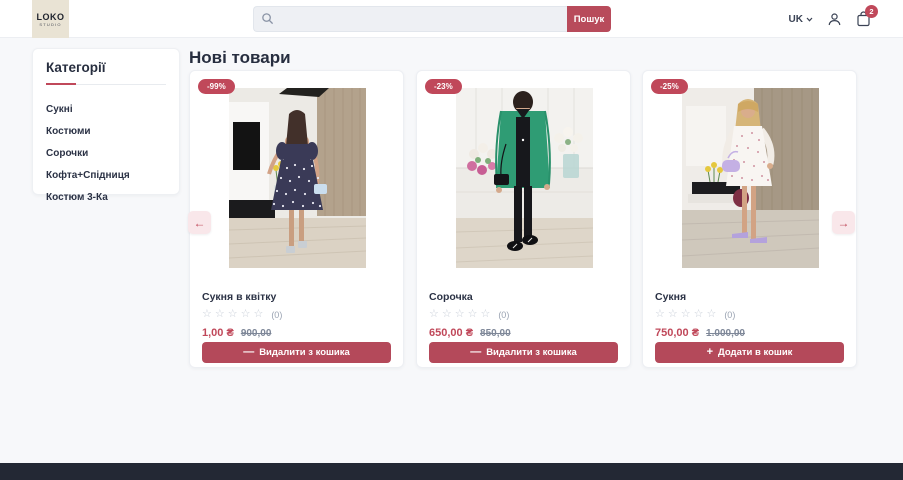  What do you see at coordinates (76, 67) in the screenshot?
I see `sidebar-title: Категорії` at bounding box center [76, 67].